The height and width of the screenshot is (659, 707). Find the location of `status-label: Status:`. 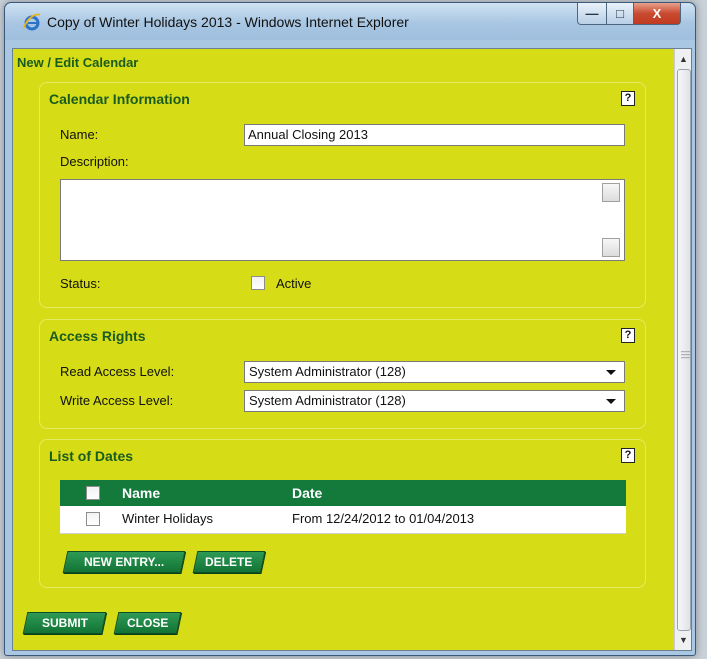

status-label: Status: is located at coordinates (80, 283).